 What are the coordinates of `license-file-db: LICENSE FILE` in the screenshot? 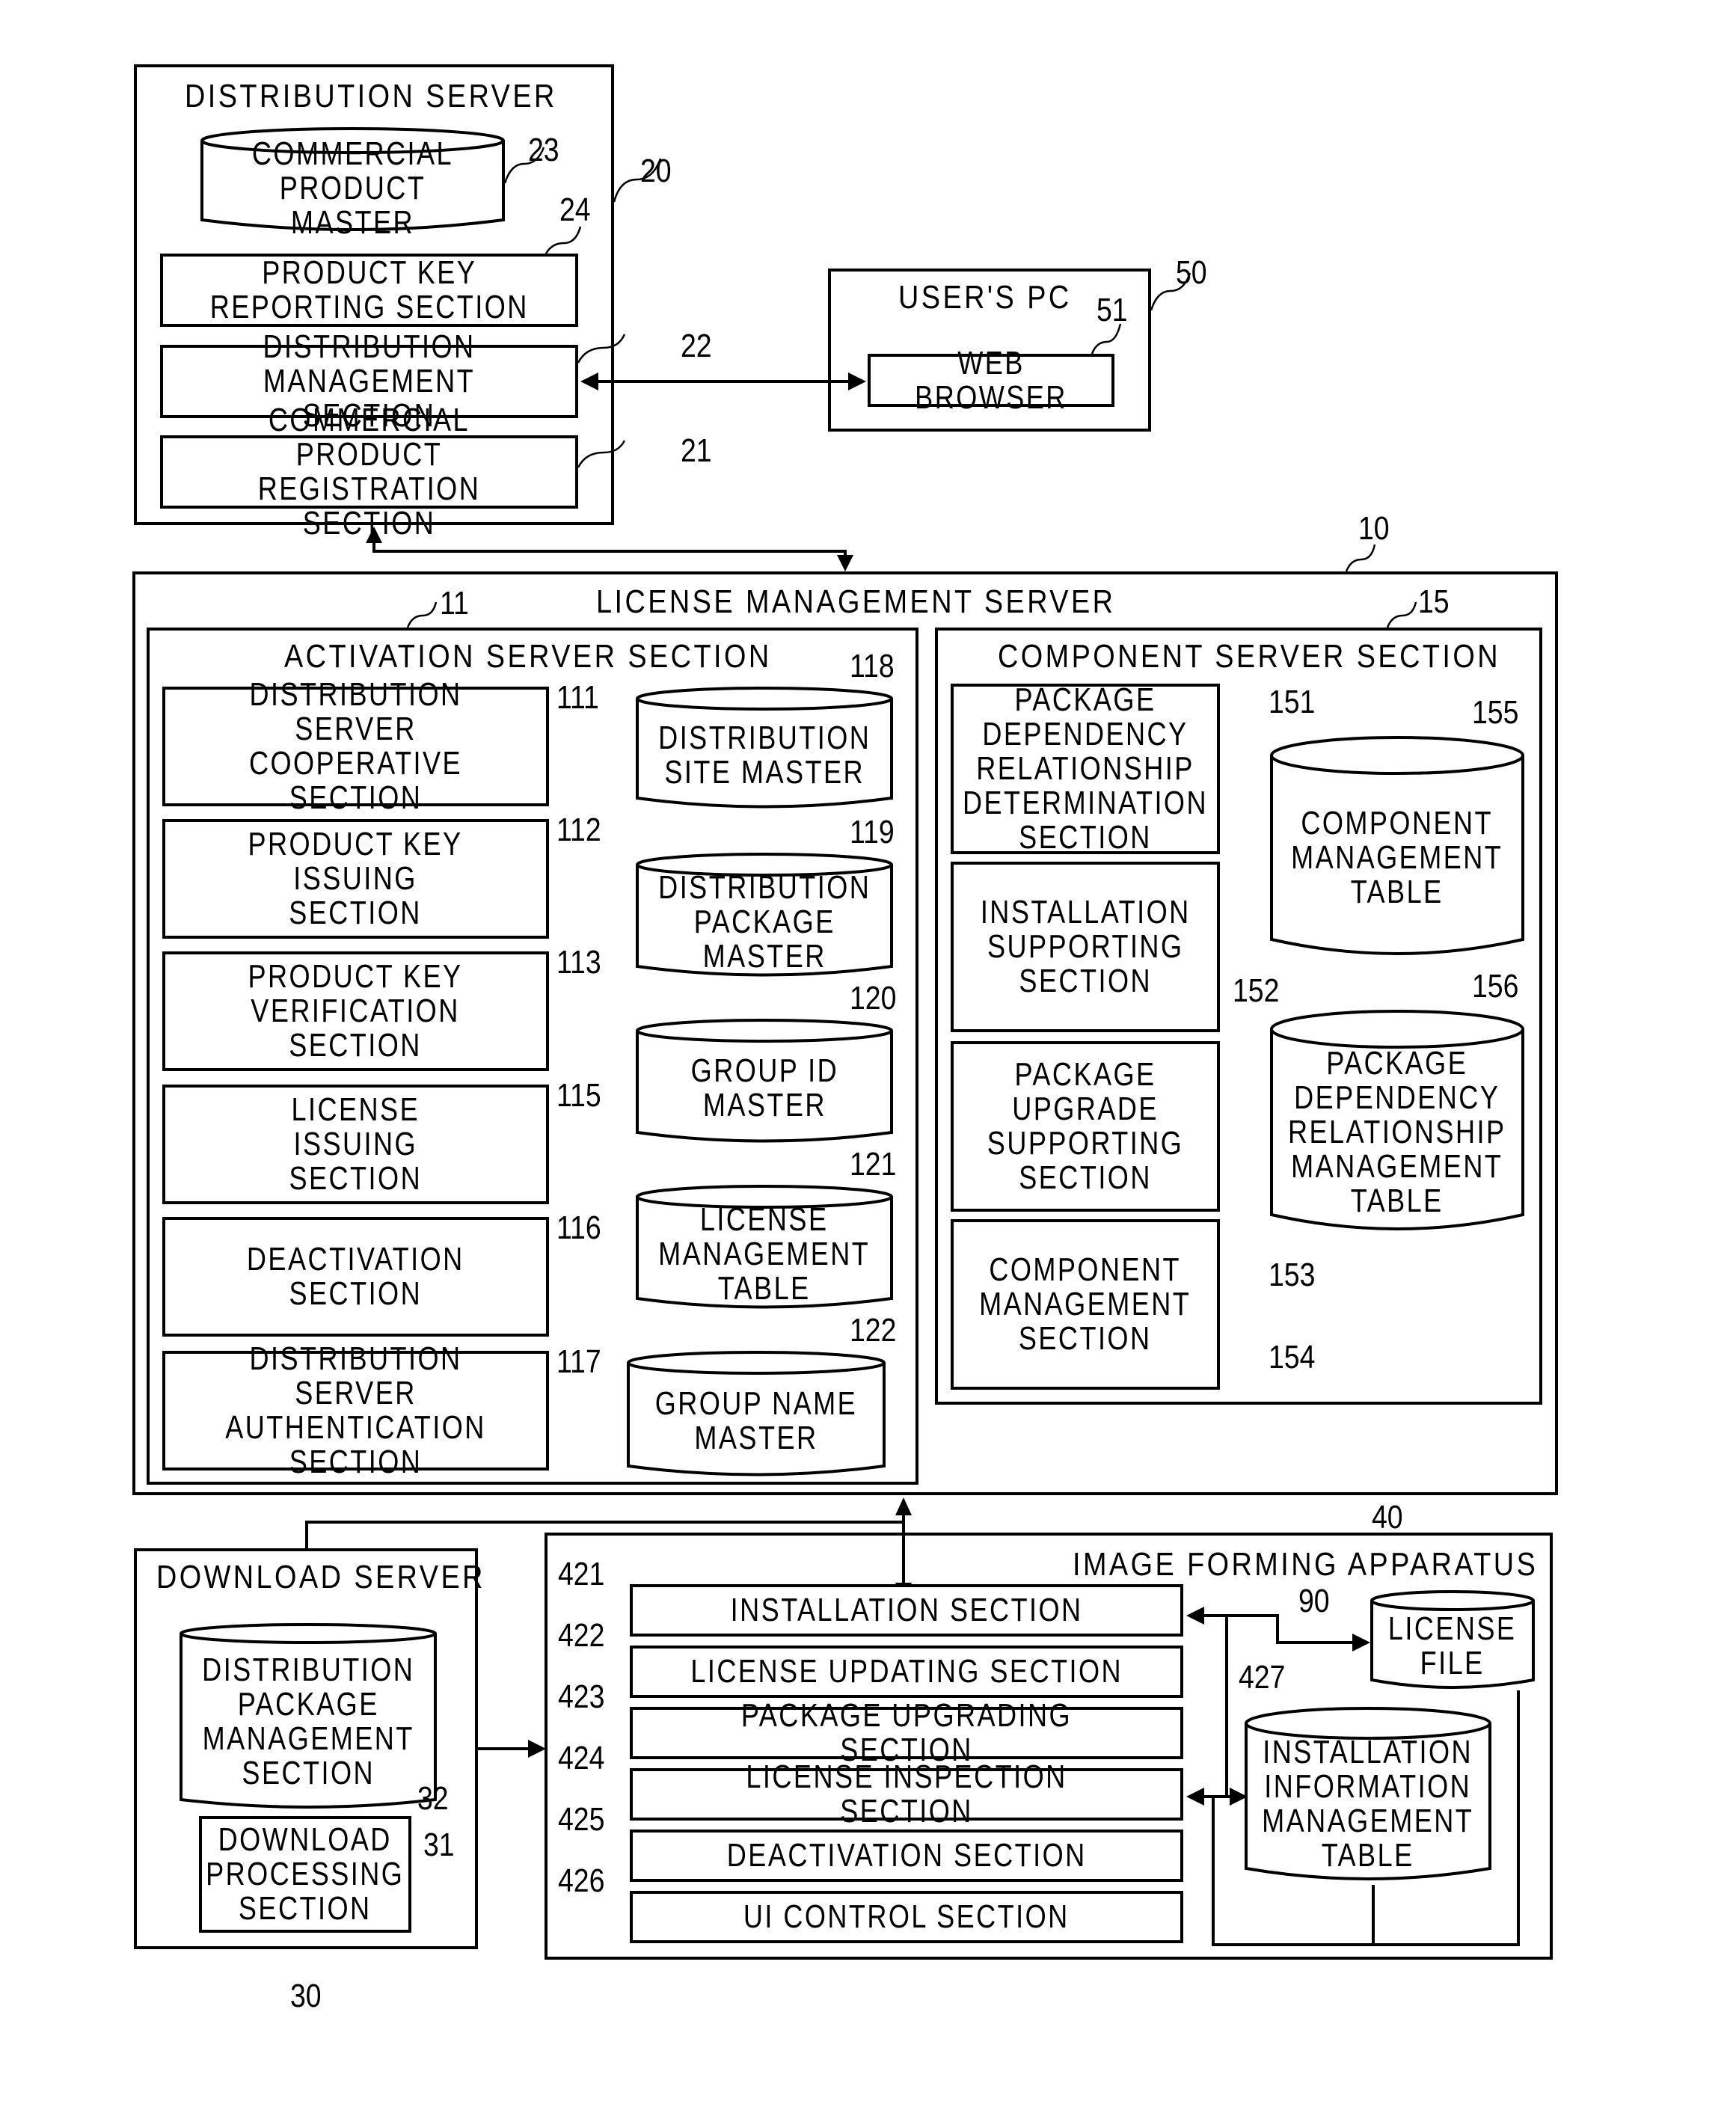 It's located at (1452, 1640).